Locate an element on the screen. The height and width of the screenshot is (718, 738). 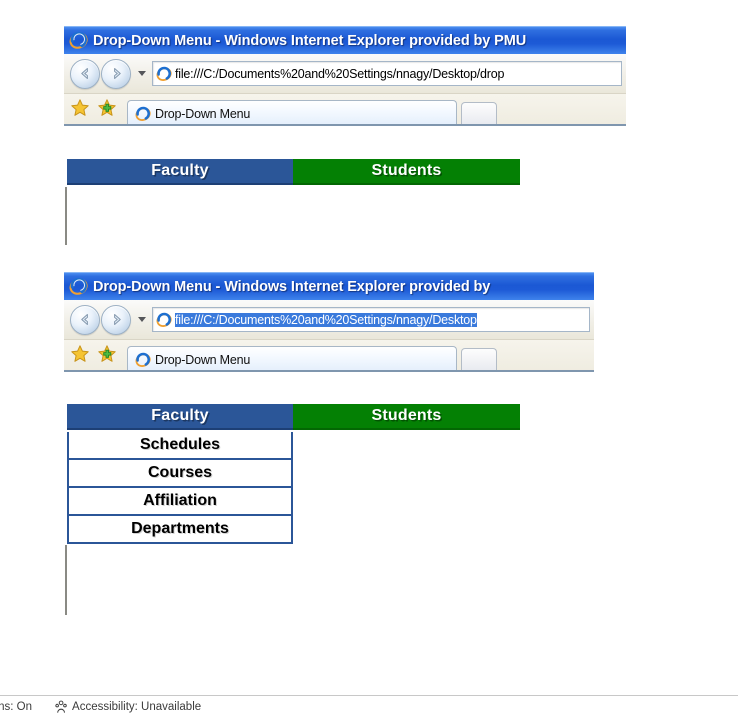
site-navigation-top: Faculty Students is located at coordinates (293, 172).